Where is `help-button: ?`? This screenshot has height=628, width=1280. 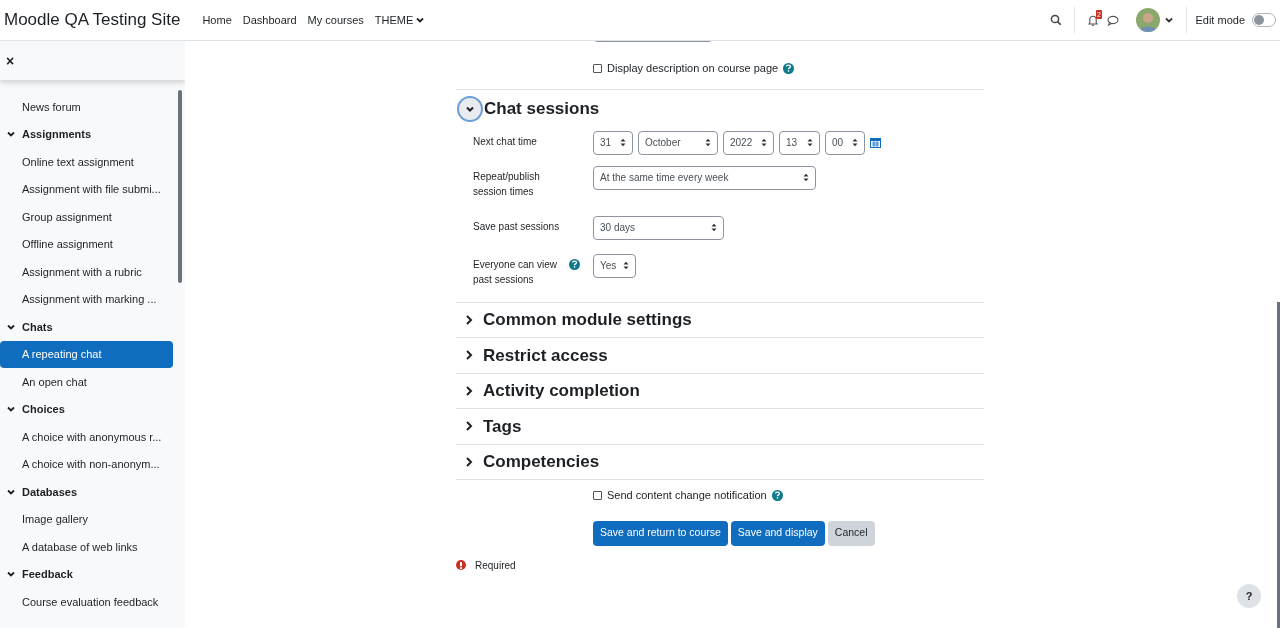
help-button: ? is located at coordinates (1249, 596).